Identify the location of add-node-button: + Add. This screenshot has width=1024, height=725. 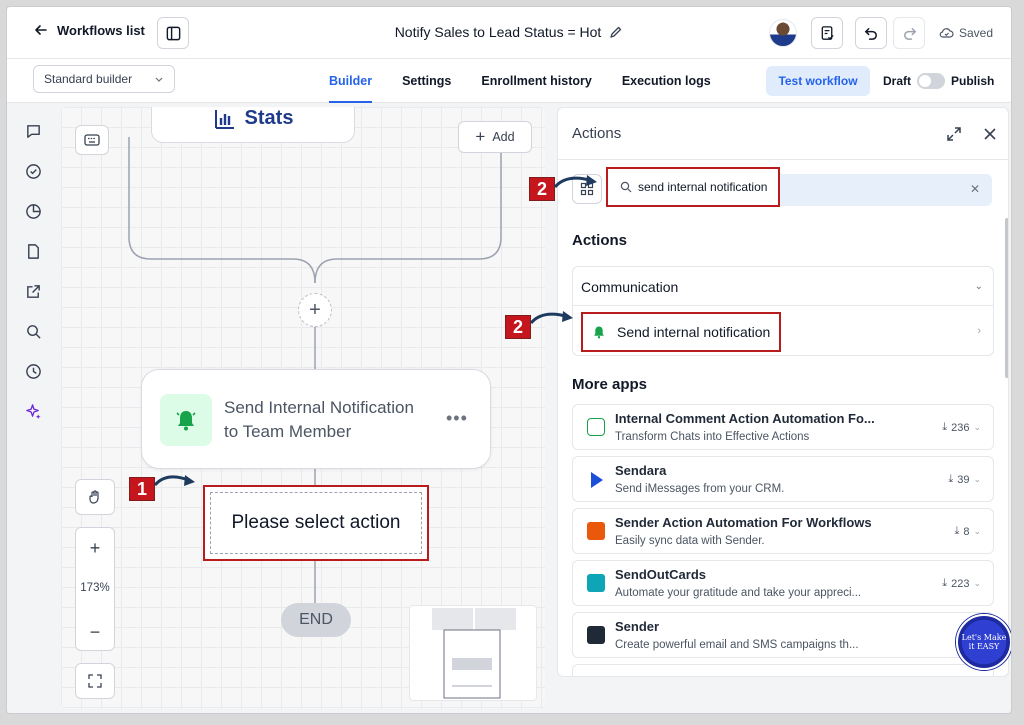
(495, 137).